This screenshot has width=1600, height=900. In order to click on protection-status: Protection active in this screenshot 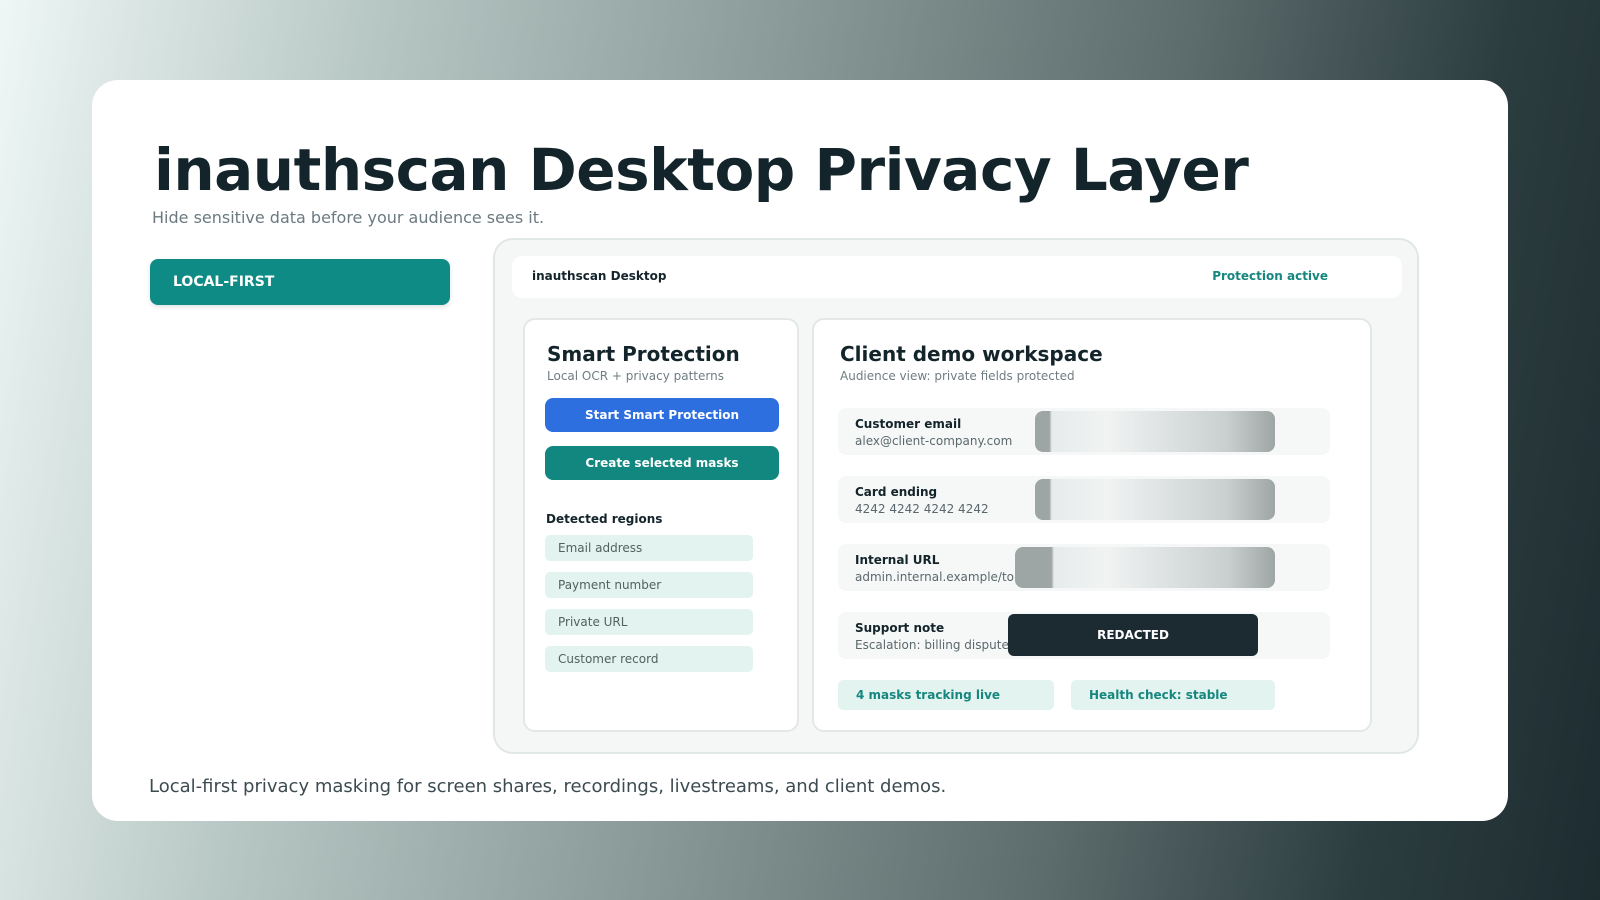, I will do `click(1270, 276)`.